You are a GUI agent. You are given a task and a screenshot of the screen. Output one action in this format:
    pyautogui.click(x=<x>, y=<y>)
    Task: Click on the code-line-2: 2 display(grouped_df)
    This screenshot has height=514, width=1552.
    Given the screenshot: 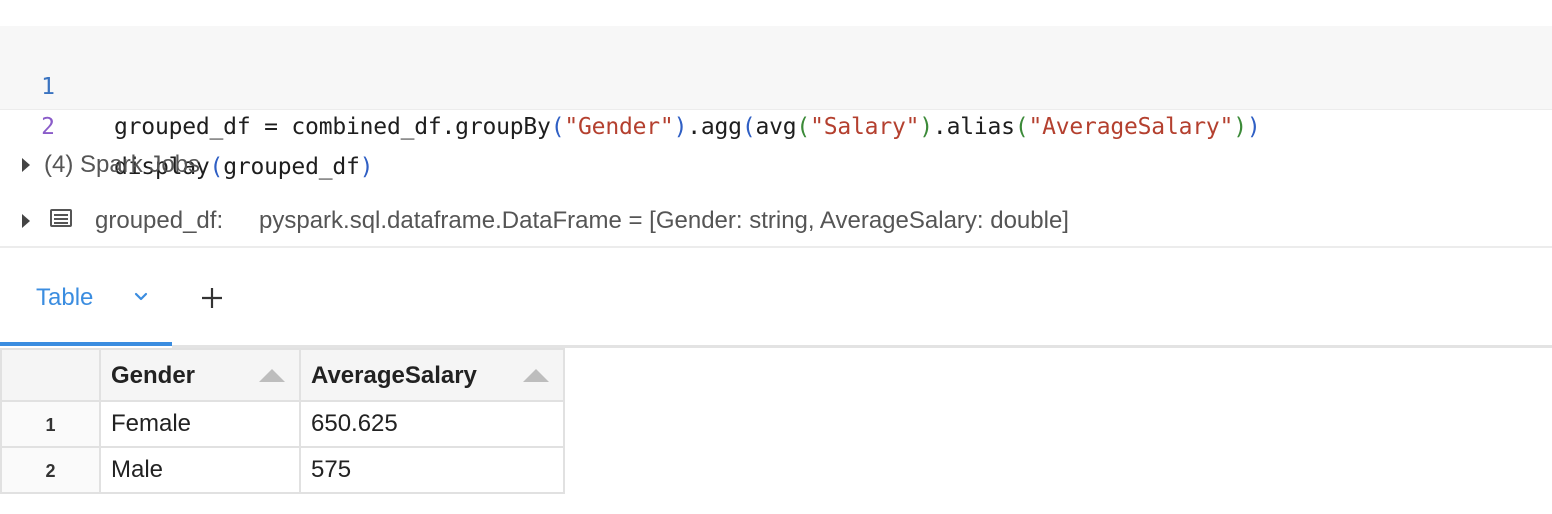 What is the action you would take?
    pyautogui.click(x=186, y=123)
    